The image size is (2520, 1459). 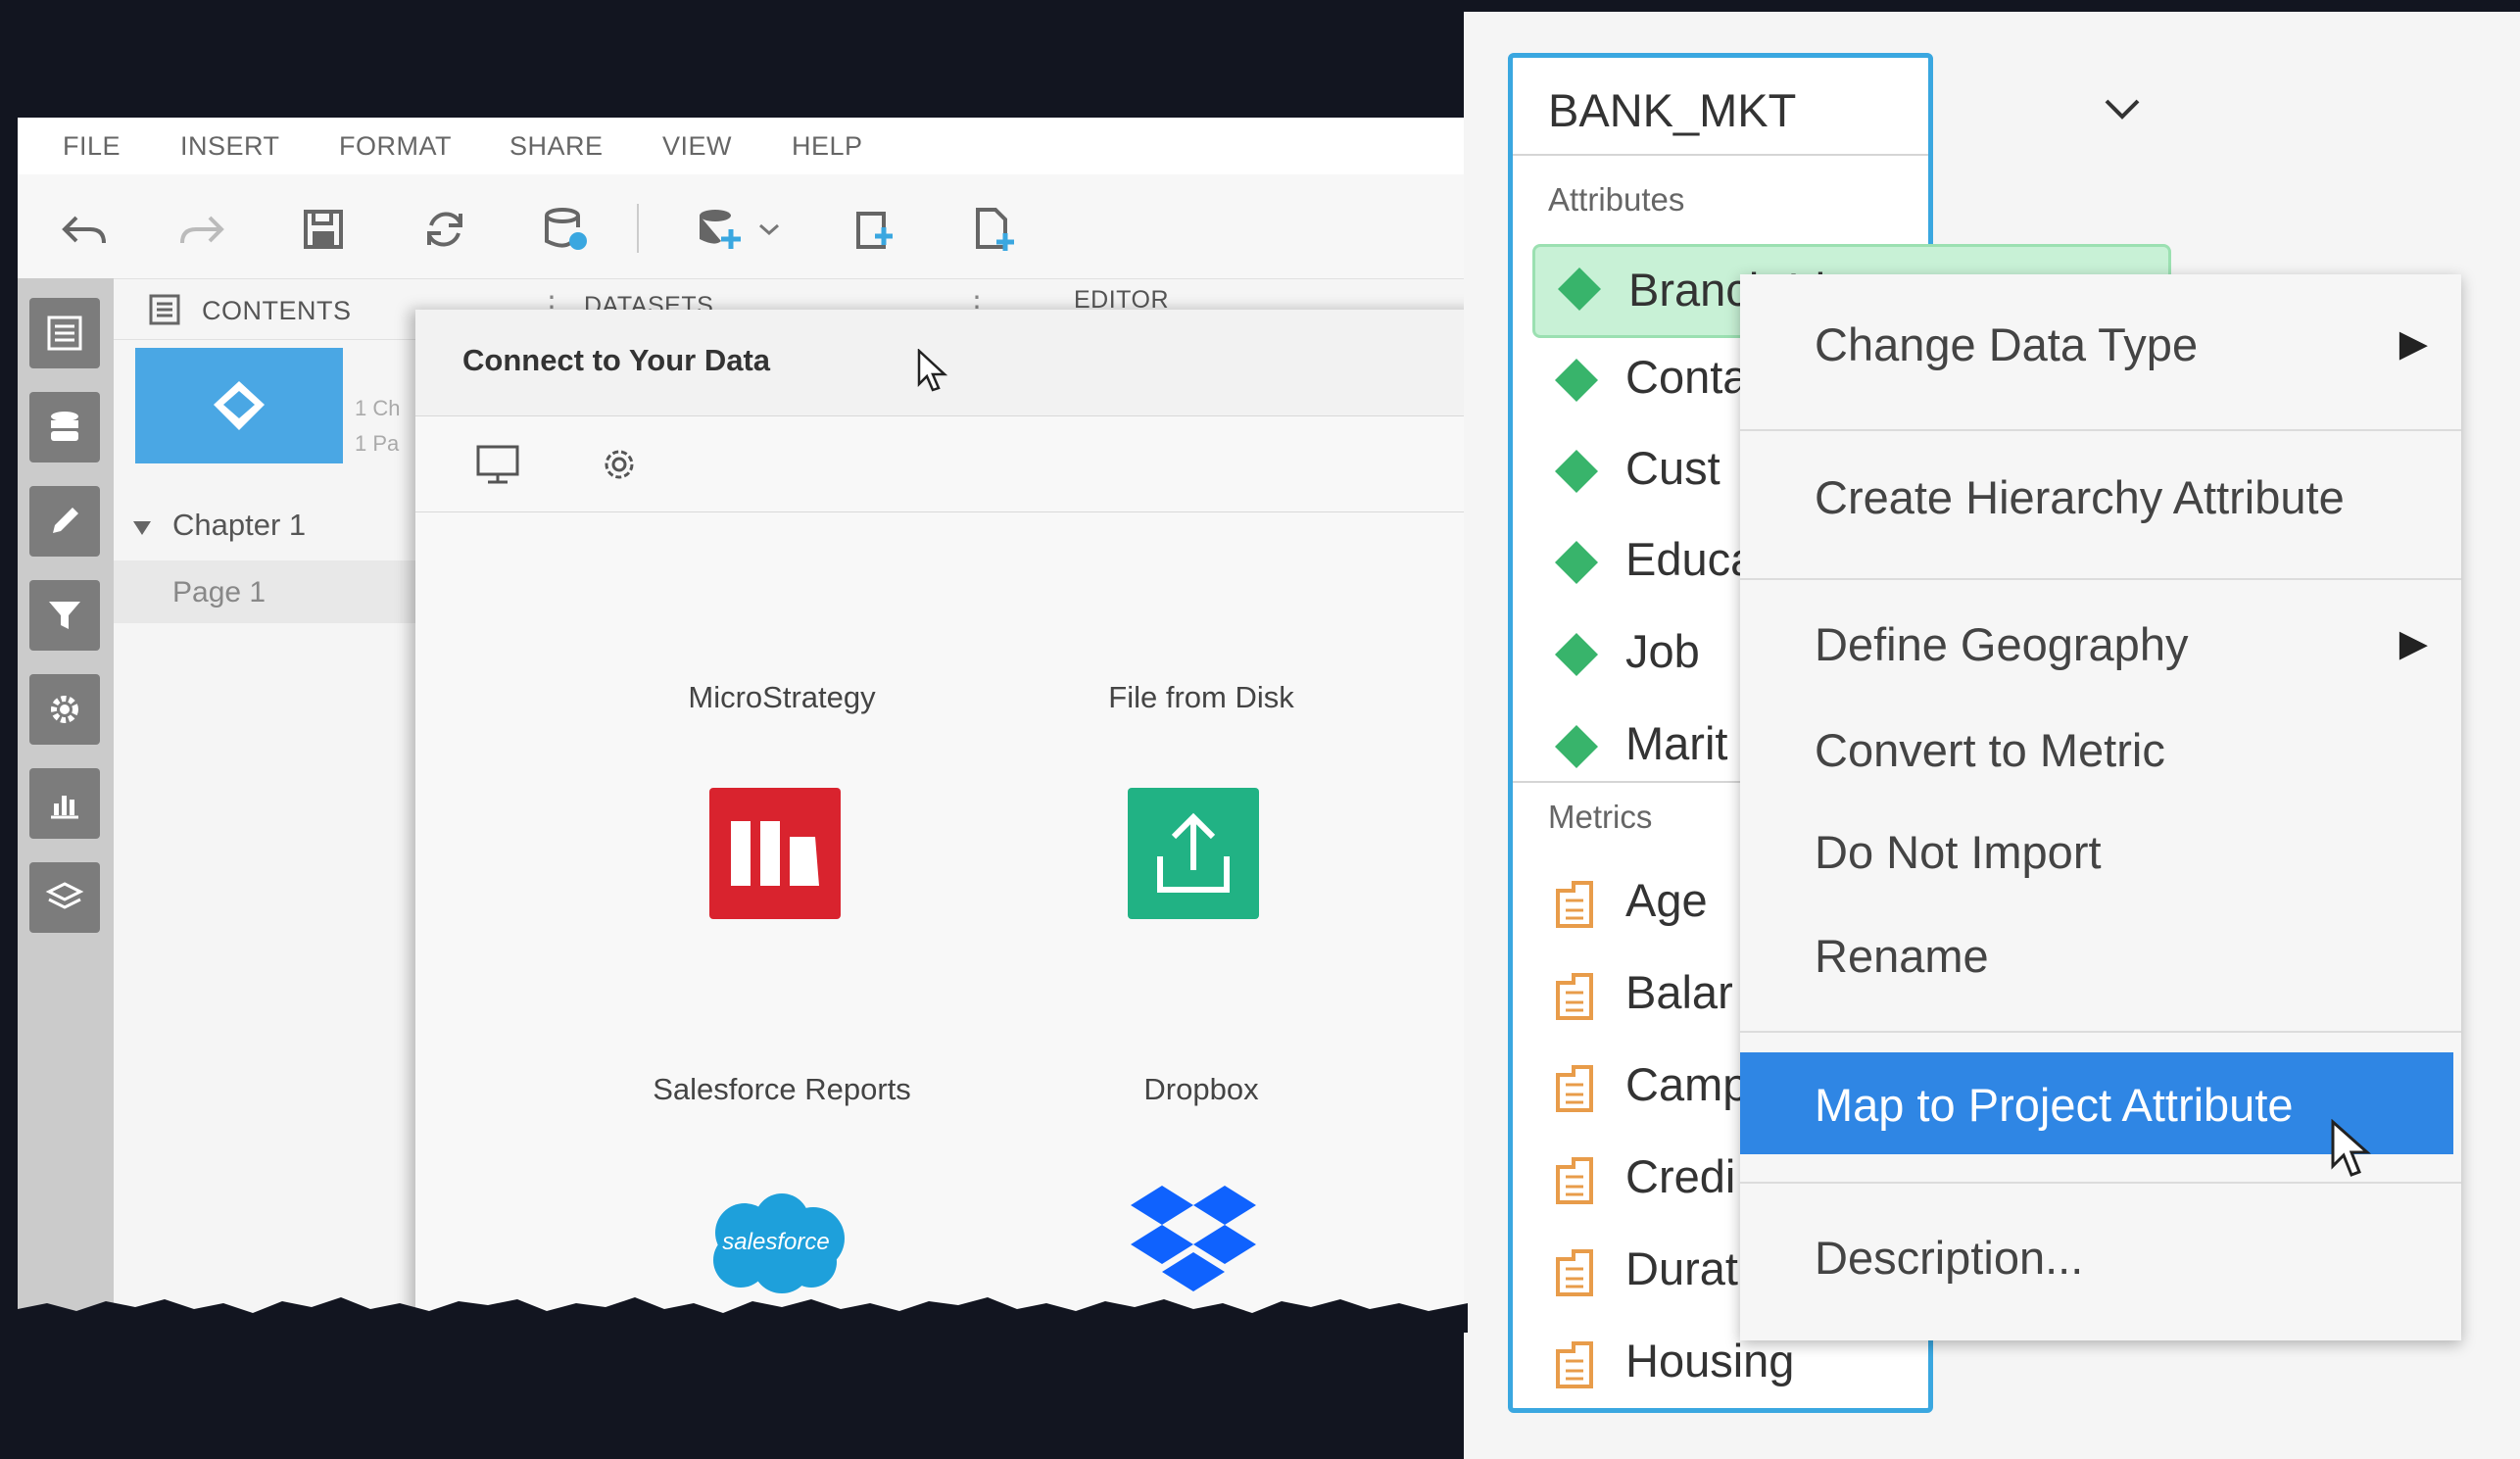 I want to click on settings-gear-icon, so click(x=619, y=464).